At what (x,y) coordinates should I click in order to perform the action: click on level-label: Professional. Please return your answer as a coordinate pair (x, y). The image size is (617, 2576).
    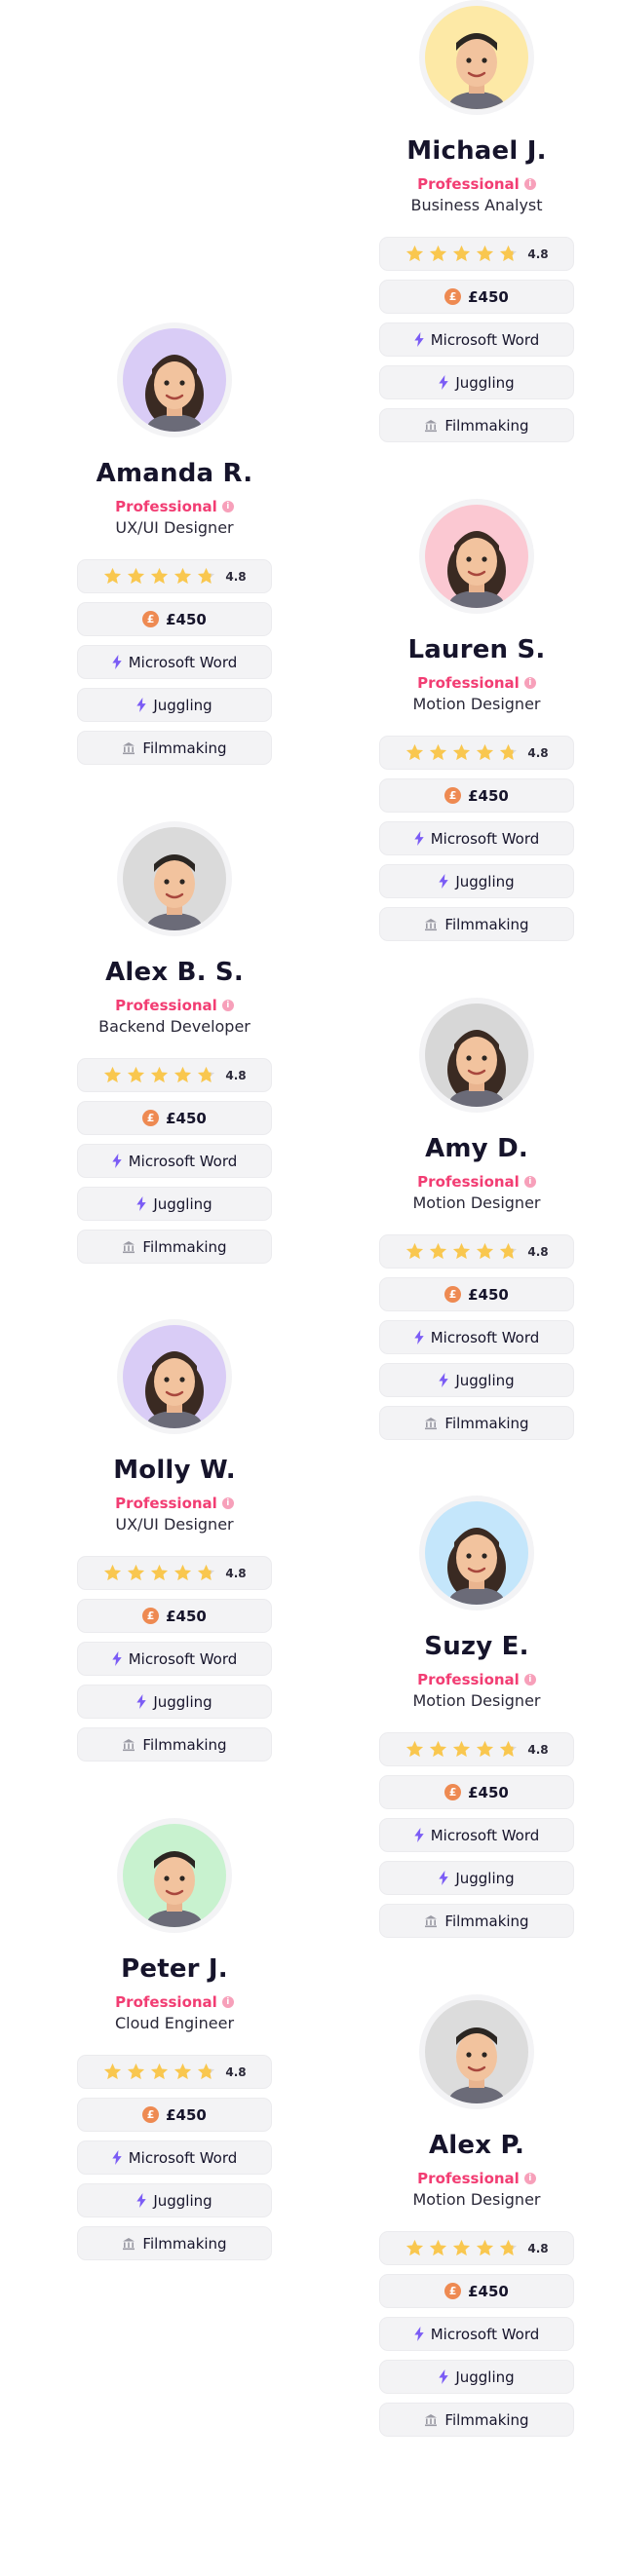
    Looking at the image, I should click on (166, 2002).